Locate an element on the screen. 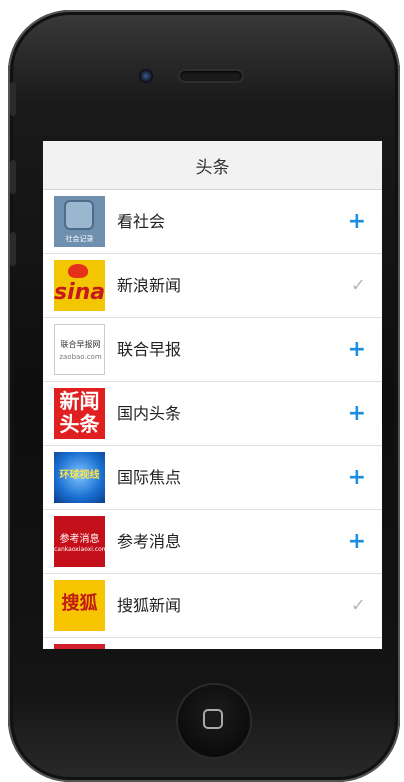 The height and width of the screenshot is (782, 404). logo-text: sina is located at coordinates (79, 292).